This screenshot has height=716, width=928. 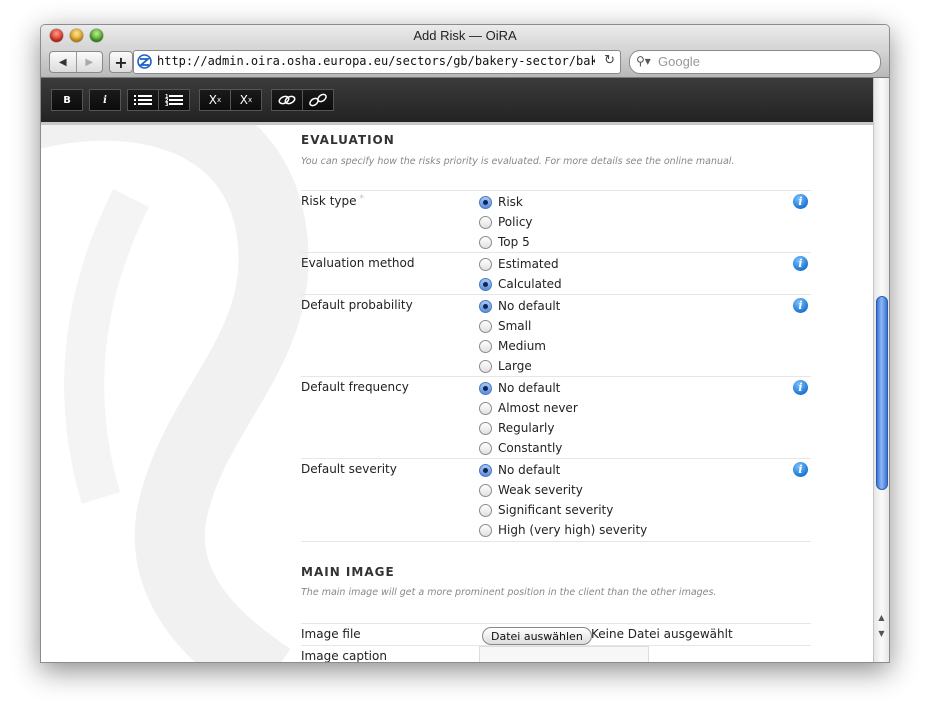 I want to click on choose-file-button: Datei auswählen, so click(x=537, y=636).